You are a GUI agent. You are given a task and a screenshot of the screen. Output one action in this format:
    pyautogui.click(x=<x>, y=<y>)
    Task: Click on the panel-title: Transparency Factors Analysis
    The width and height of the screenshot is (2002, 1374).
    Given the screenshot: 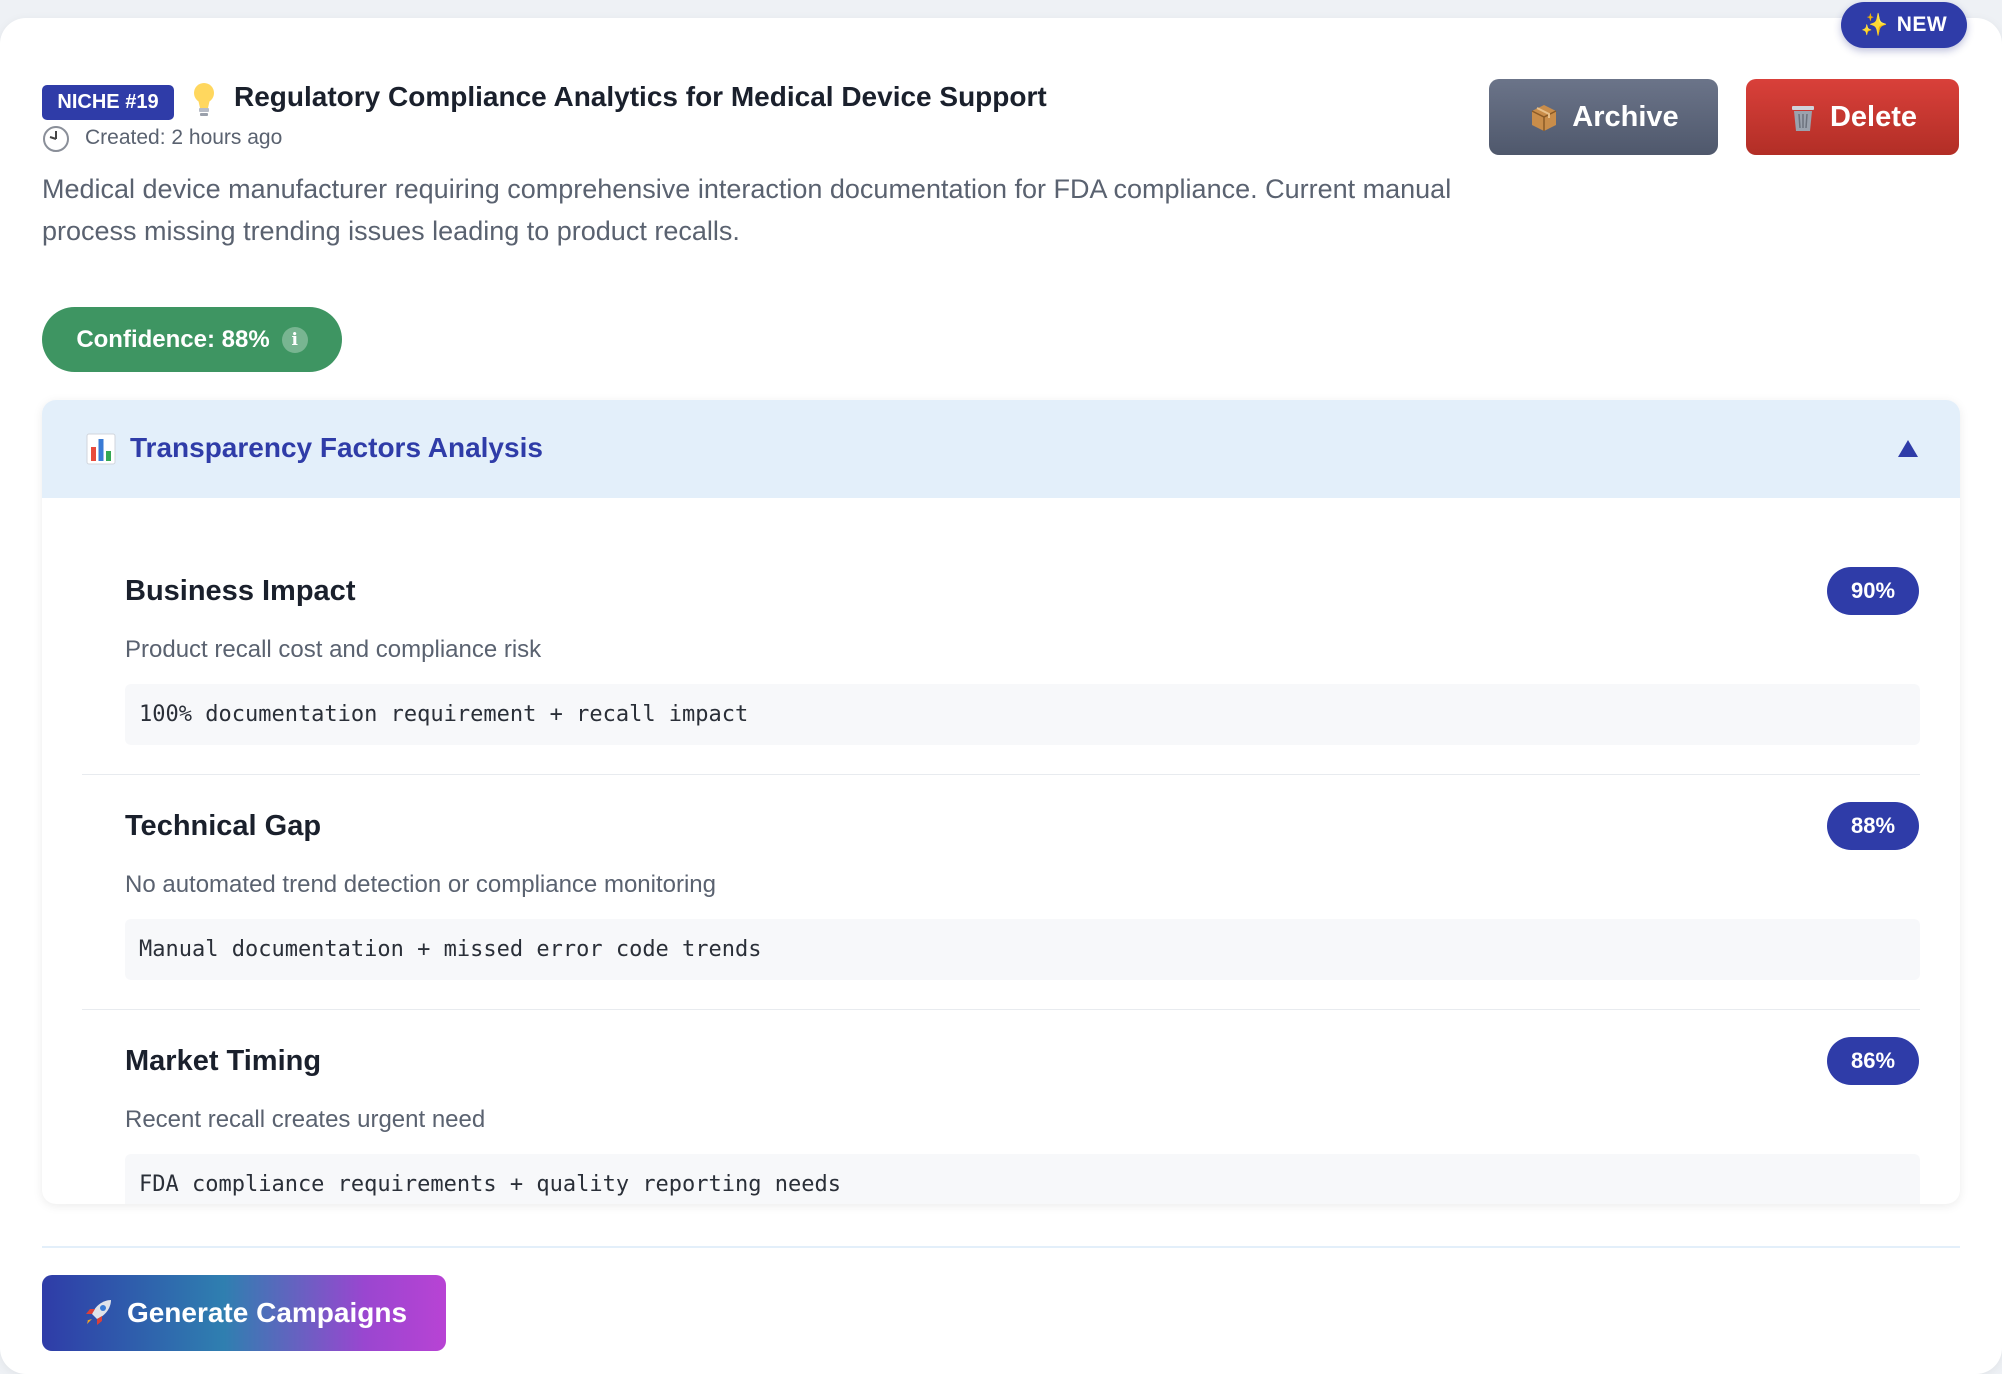 What is the action you would take?
    pyautogui.click(x=336, y=447)
    